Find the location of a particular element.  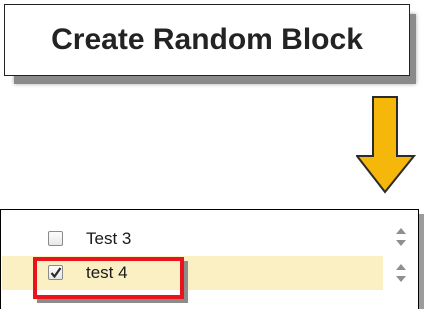

list-item: Test 3 is located at coordinates (192, 239).